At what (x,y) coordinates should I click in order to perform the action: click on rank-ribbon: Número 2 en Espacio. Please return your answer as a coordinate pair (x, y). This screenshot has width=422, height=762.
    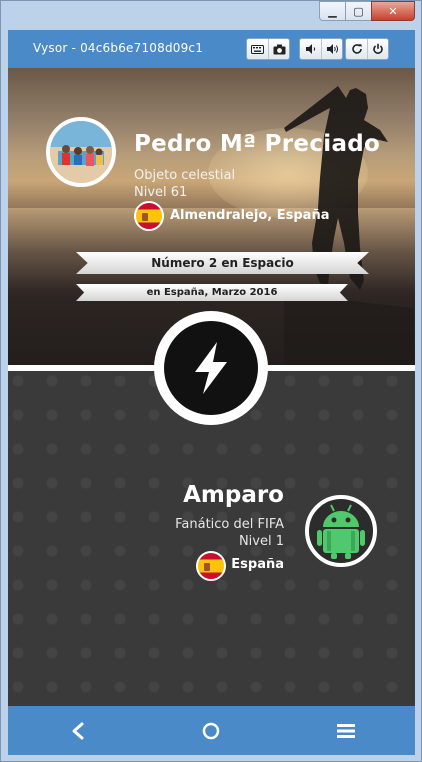
    Looking at the image, I should click on (222, 263).